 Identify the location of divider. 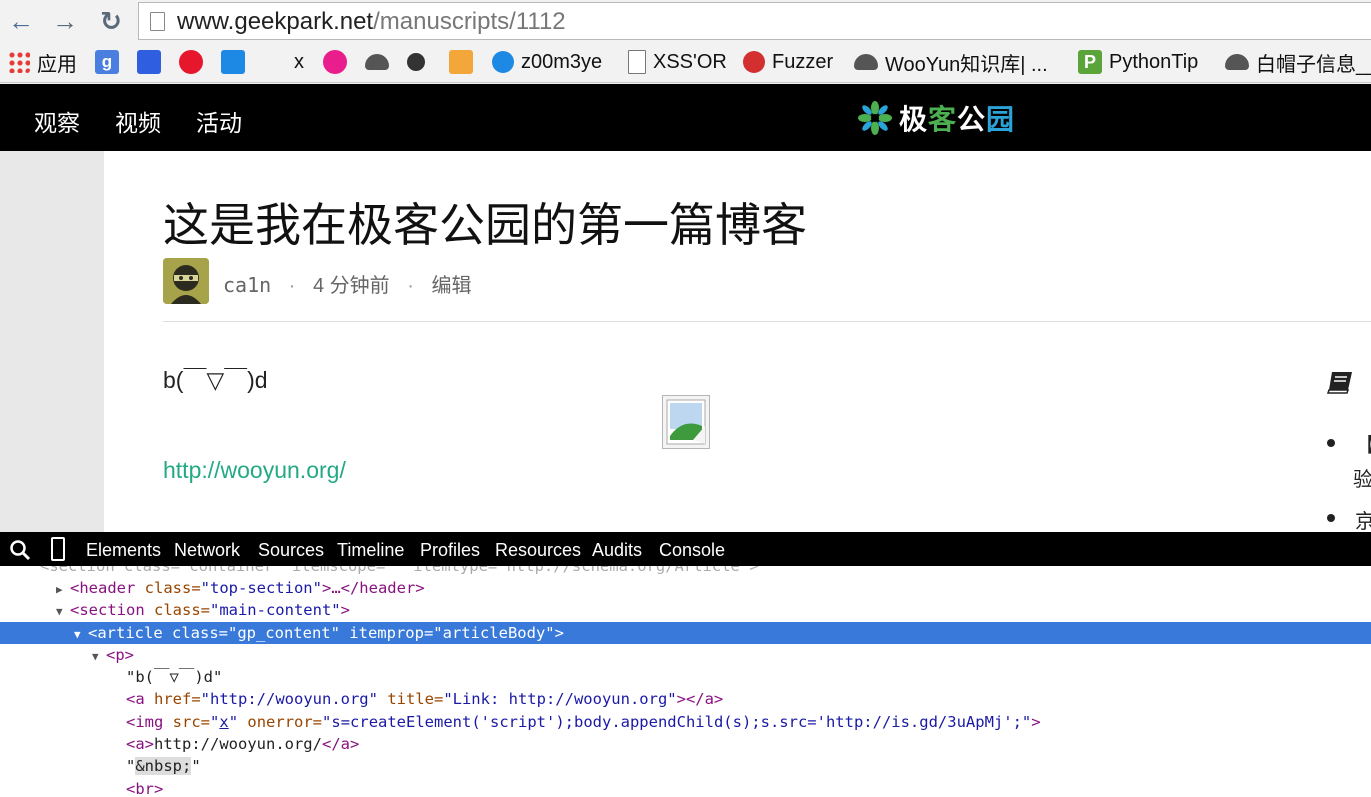
(767, 321).